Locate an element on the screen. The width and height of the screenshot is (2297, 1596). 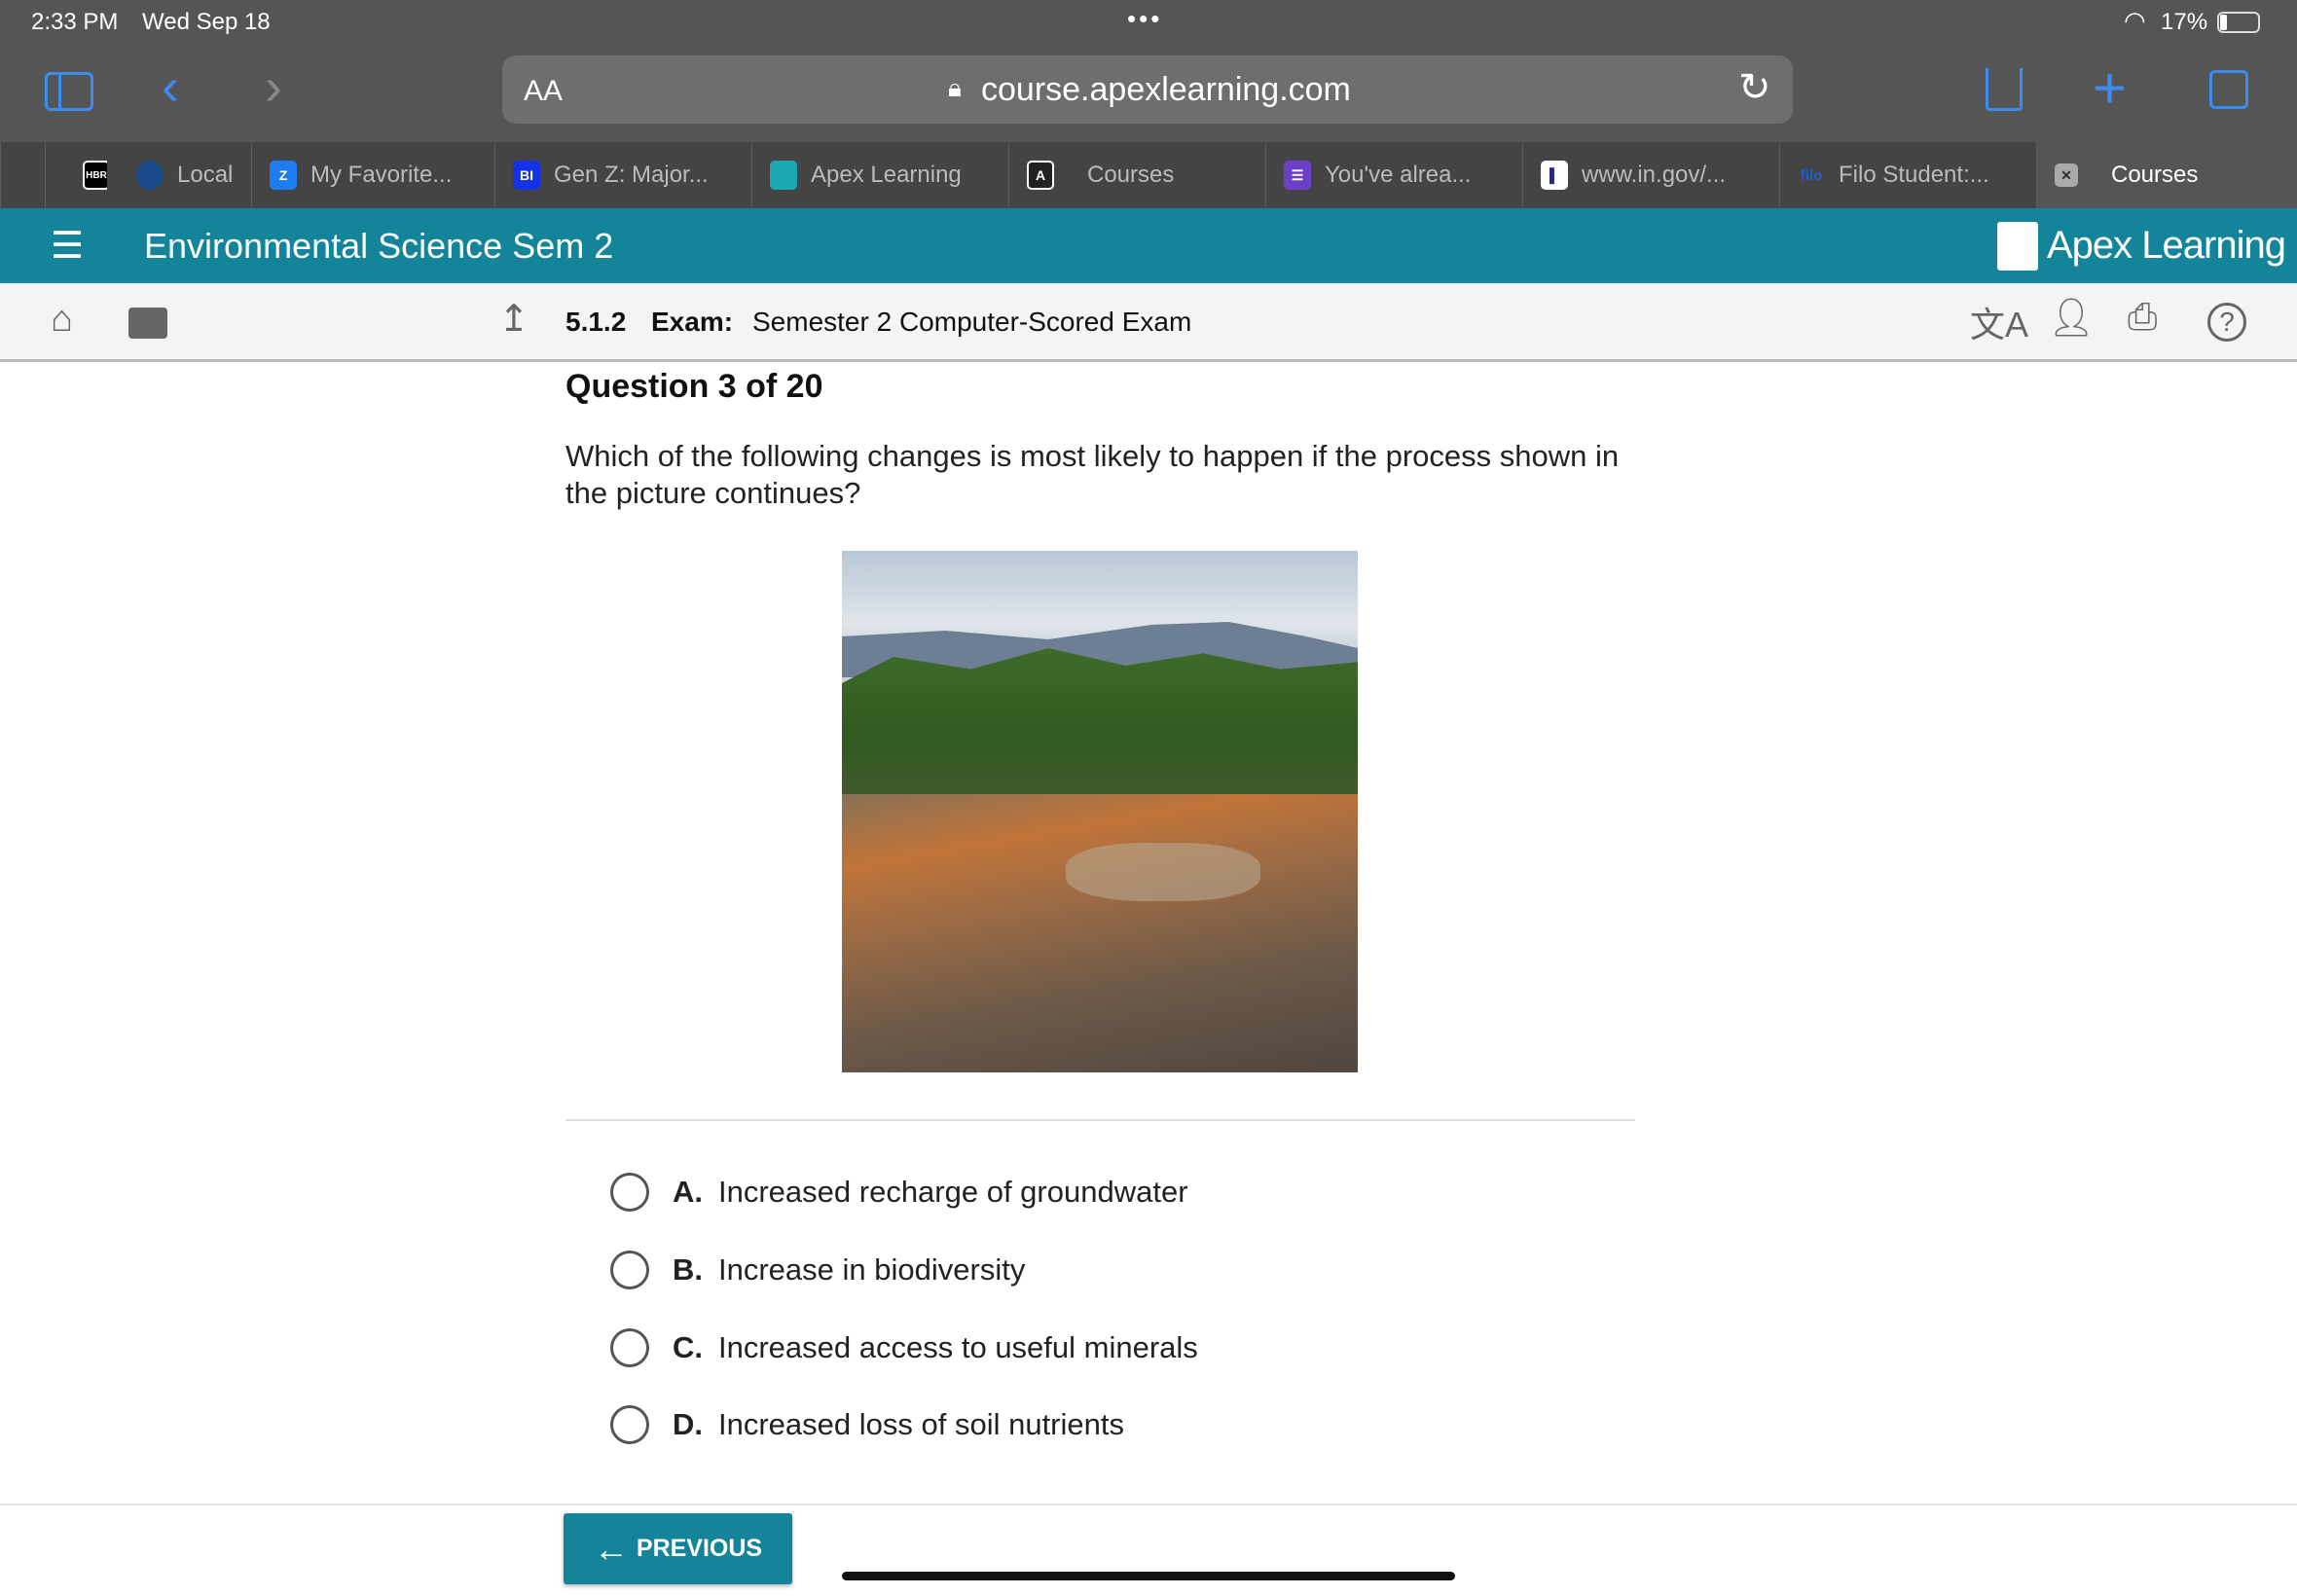
previous-label: PREVIOUS is located at coordinates (699, 1549).